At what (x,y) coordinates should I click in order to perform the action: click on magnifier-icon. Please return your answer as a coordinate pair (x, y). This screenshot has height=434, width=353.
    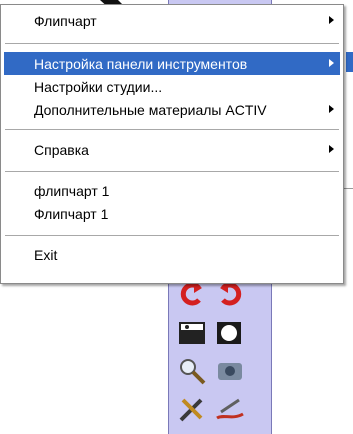
    Looking at the image, I should click on (192, 371).